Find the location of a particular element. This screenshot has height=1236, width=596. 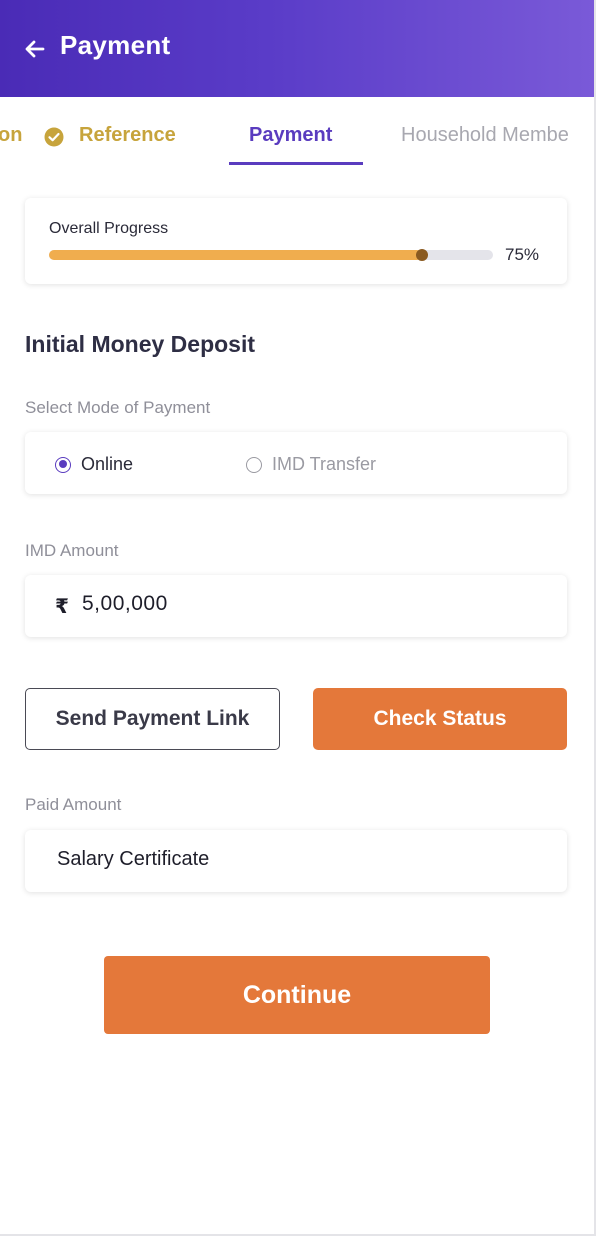

progress-card: Overall Progress 75% is located at coordinates (296, 241).